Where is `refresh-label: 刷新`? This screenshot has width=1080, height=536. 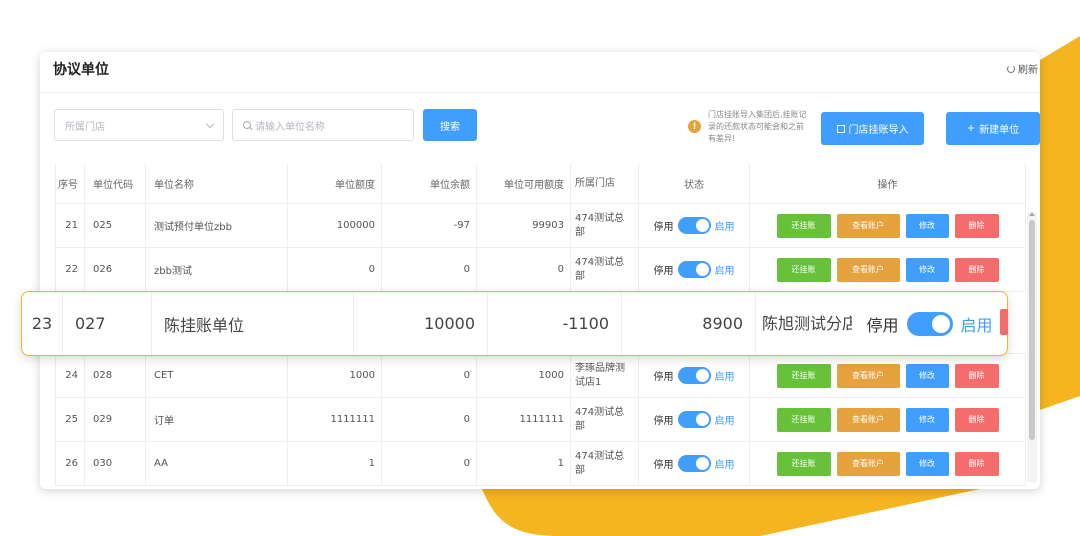
refresh-label: 刷新 is located at coordinates (1028, 70).